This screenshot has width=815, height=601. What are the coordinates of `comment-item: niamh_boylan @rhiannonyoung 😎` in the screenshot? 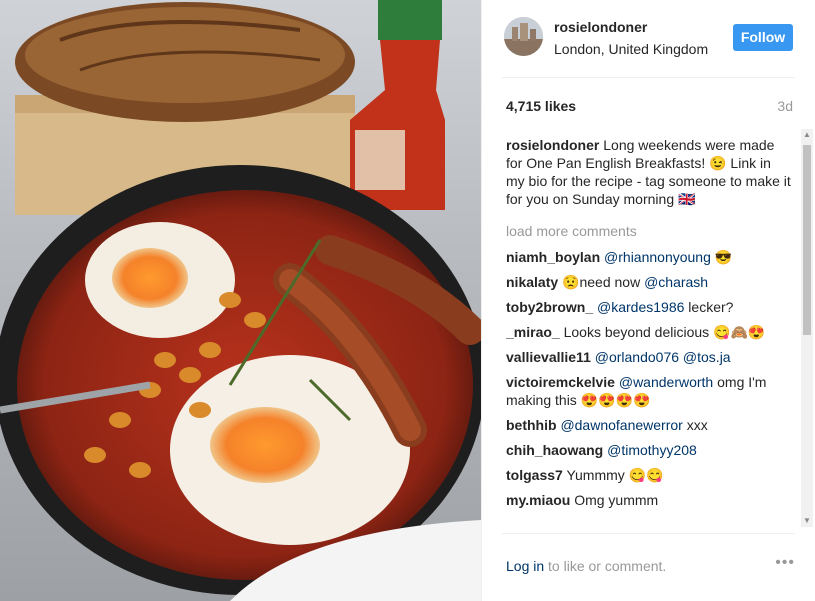 It's located at (649, 257).